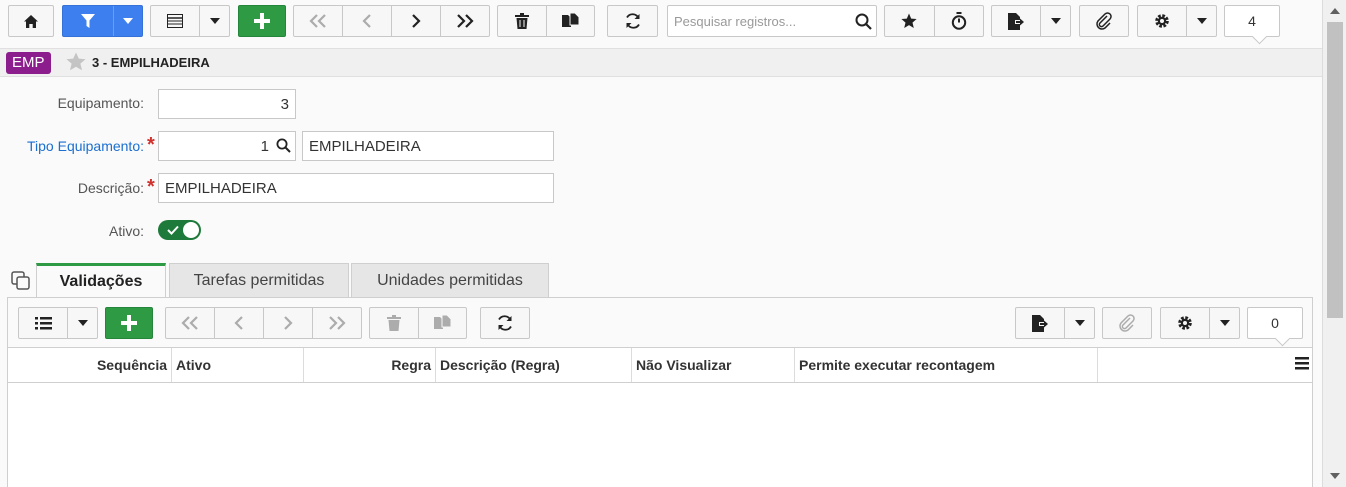 The width and height of the screenshot is (1346, 487). What do you see at coordinates (90, 365) in the screenshot?
I see `column-header-sequencia: Sequência` at bounding box center [90, 365].